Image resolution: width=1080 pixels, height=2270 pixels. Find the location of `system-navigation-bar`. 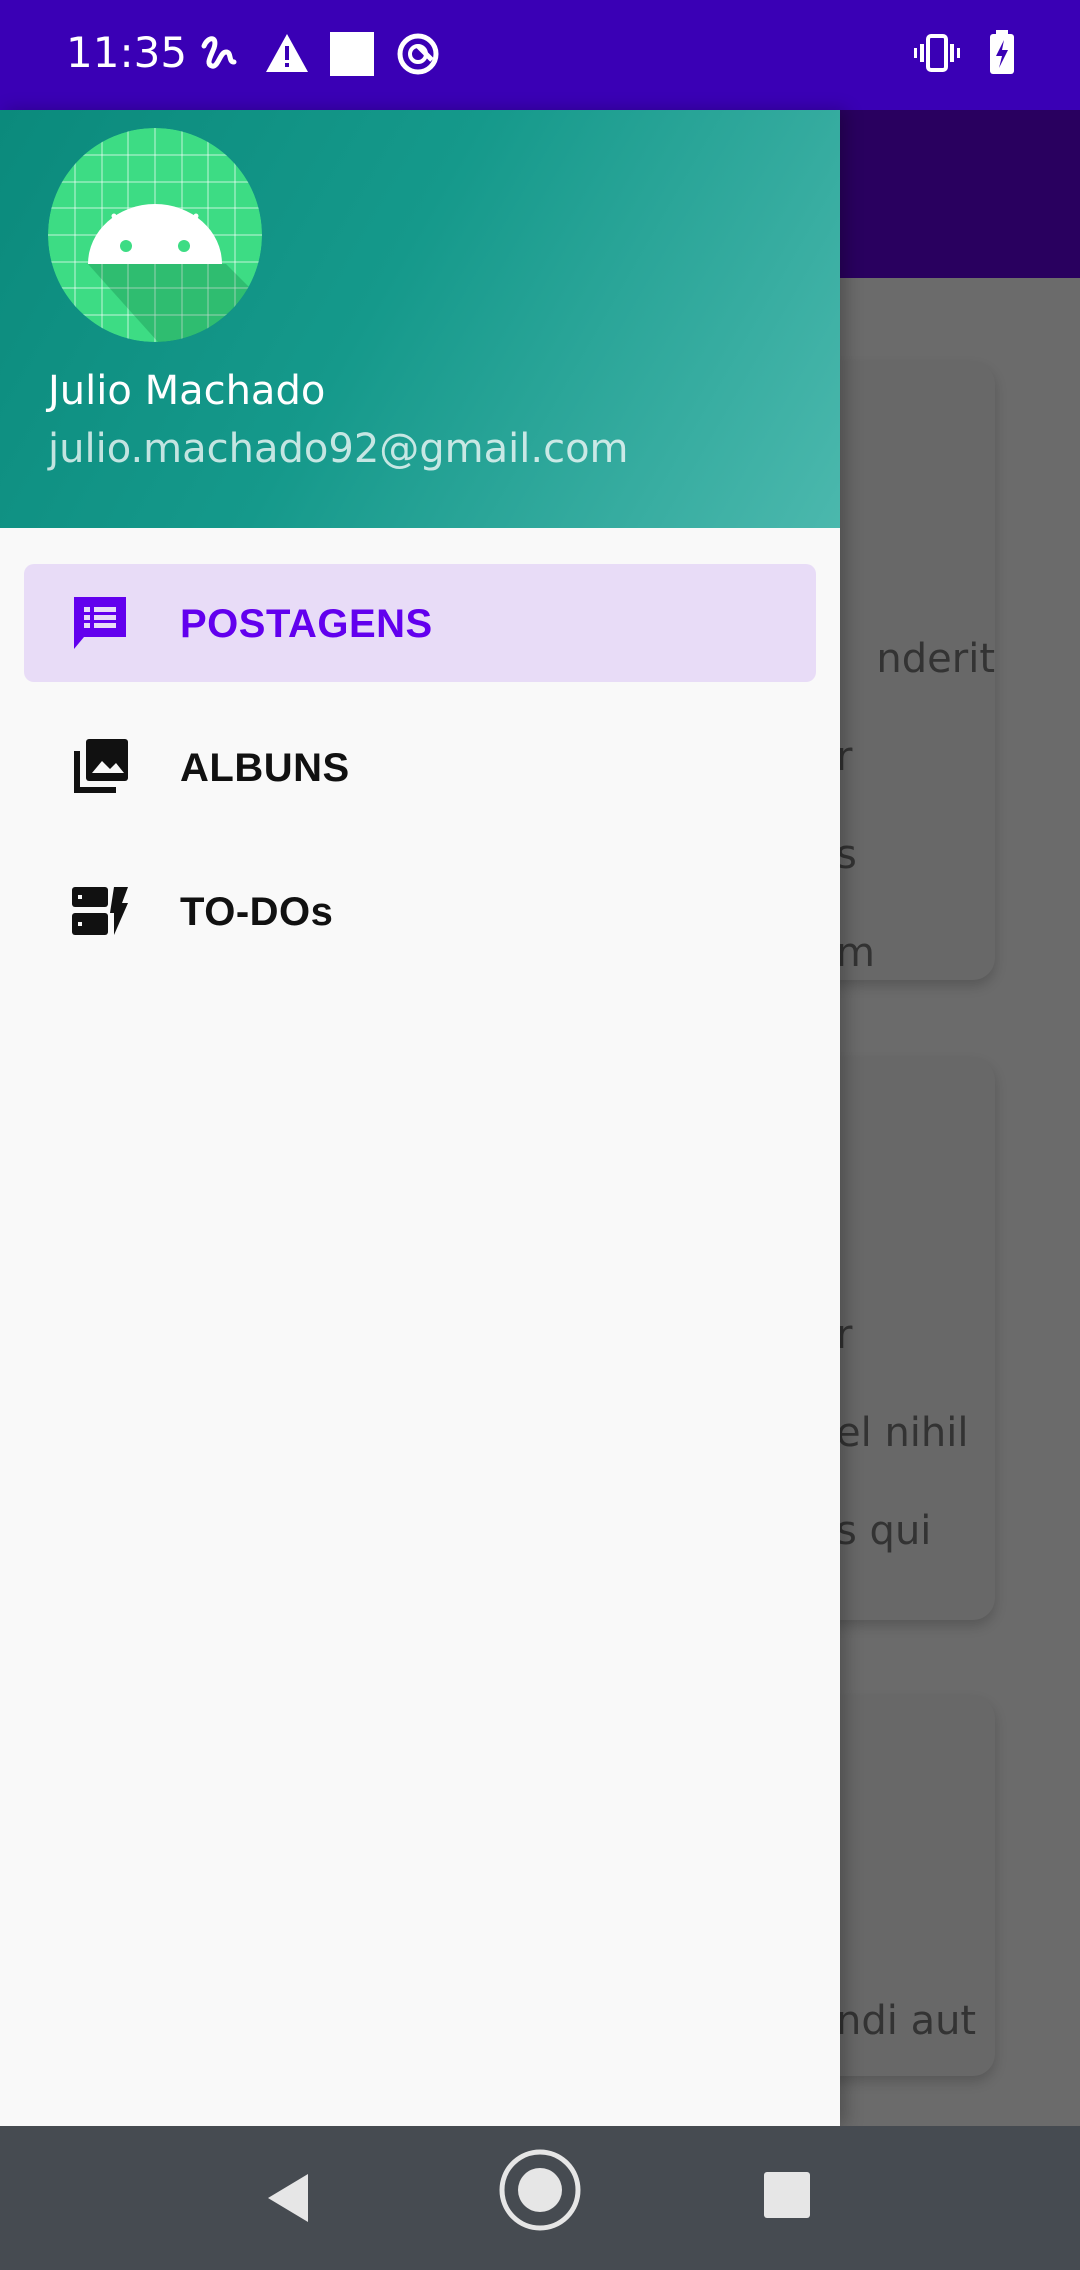

system-navigation-bar is located at coordinates (540, 2198).